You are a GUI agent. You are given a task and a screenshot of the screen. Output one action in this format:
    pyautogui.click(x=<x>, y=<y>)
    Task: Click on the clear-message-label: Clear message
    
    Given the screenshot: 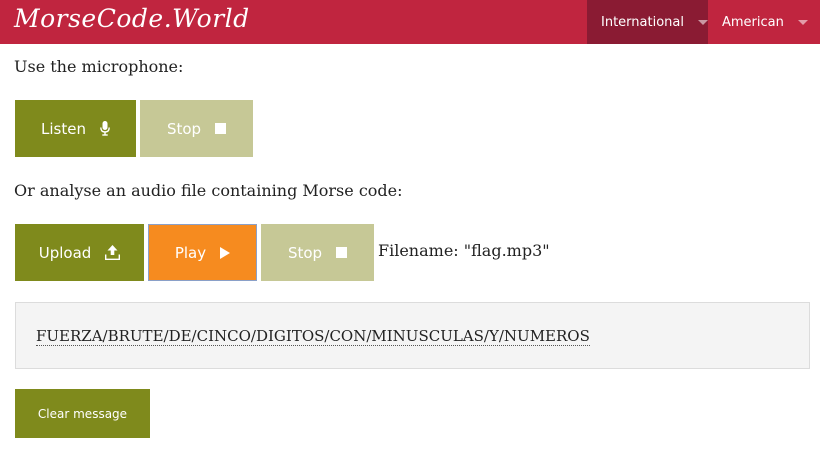 What is the action you would take?
    pyautogui.click(x=82, y=413)
    